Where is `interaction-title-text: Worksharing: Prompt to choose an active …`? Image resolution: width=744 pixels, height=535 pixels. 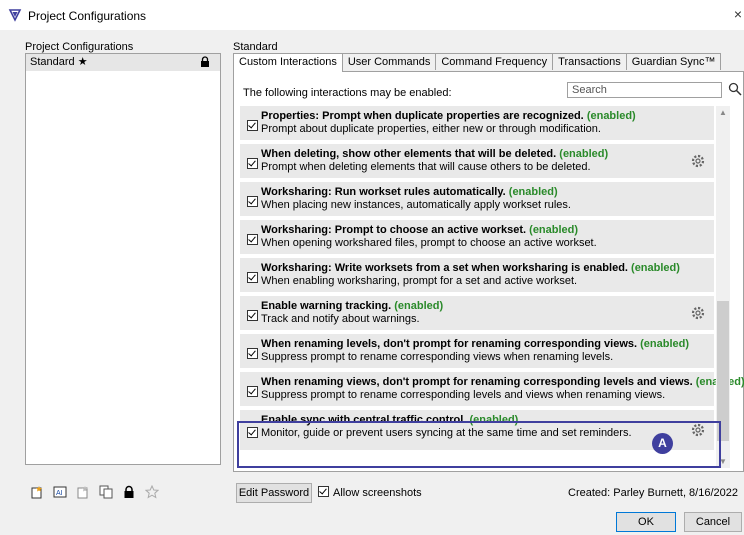 interaction-title-text: Worksharing: Prompt to choose an active … is located at coordinates (394, 230).